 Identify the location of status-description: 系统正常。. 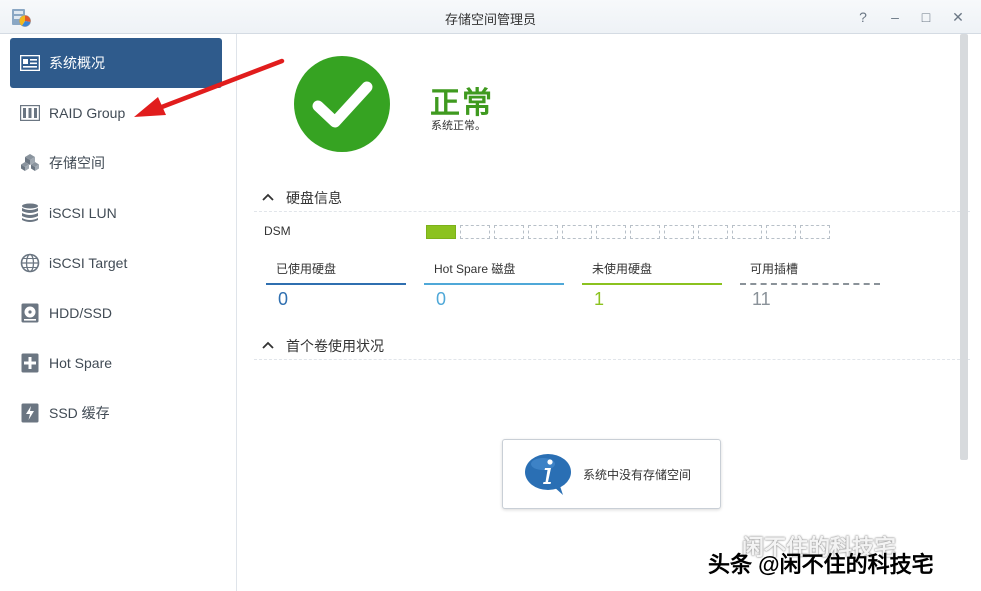
(458, 126).